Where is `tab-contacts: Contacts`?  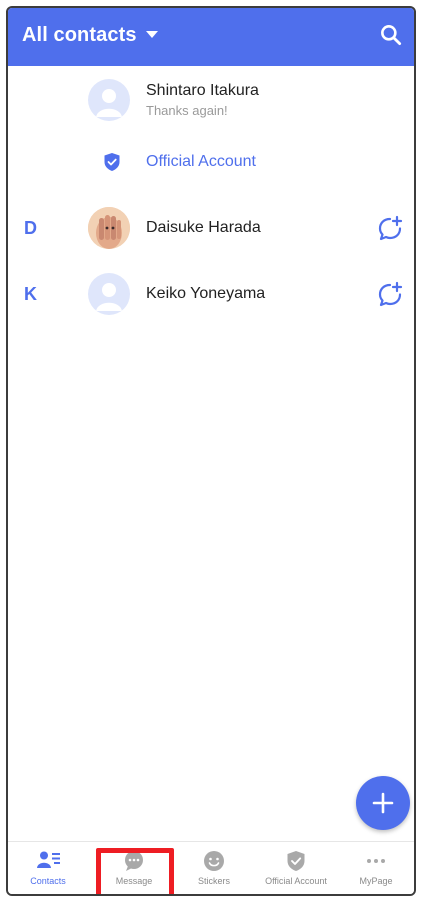 tab-contacts: Contacts is located at coordinates (48, 868).